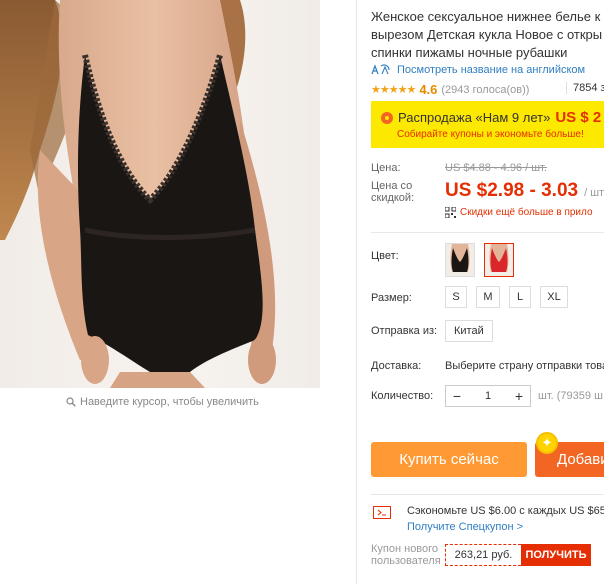 The width and height of the screenshot is (604, 584). I want to click on zoom-hint: Наведите курсор, чтобы увеличить, so click(162, 402).